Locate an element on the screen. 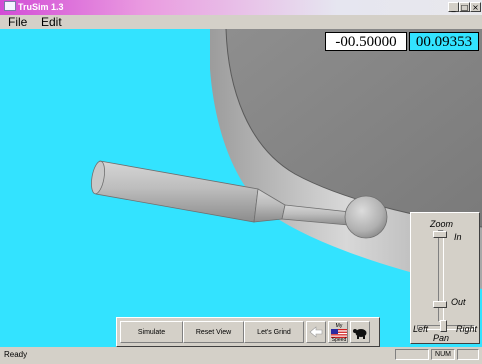 Image resolution: width=482 pixels, height=364 pixels. window-title: TruSim 1.3 is located at coordinates (34, 7).